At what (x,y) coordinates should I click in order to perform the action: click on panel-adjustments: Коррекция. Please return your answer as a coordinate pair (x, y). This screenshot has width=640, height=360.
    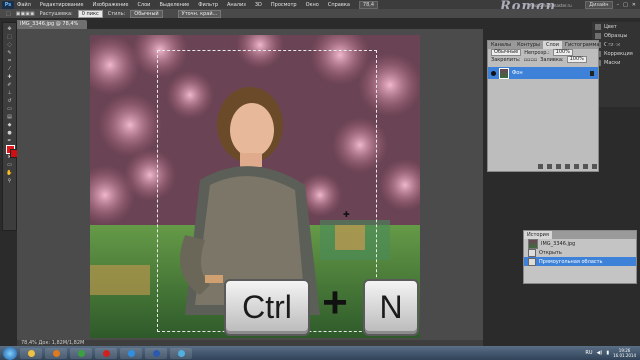
    Looking at the image, I should click on (616, 53).